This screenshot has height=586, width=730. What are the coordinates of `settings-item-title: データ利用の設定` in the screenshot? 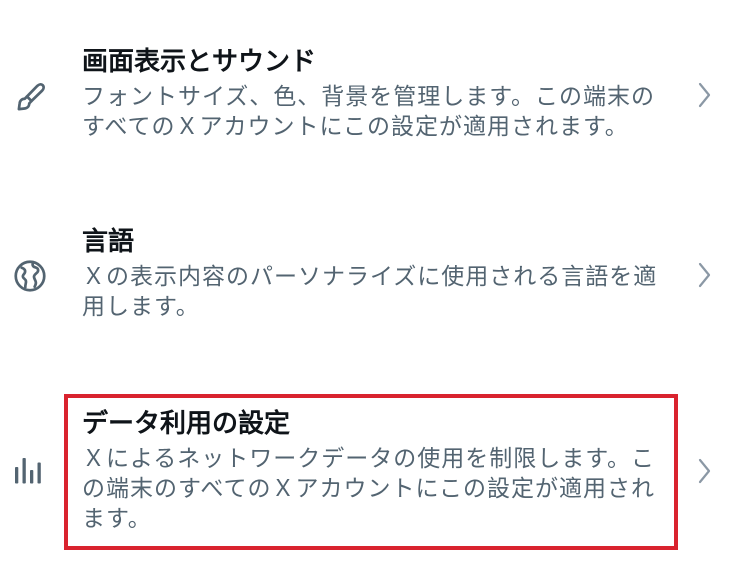 It's located at (186, 424).